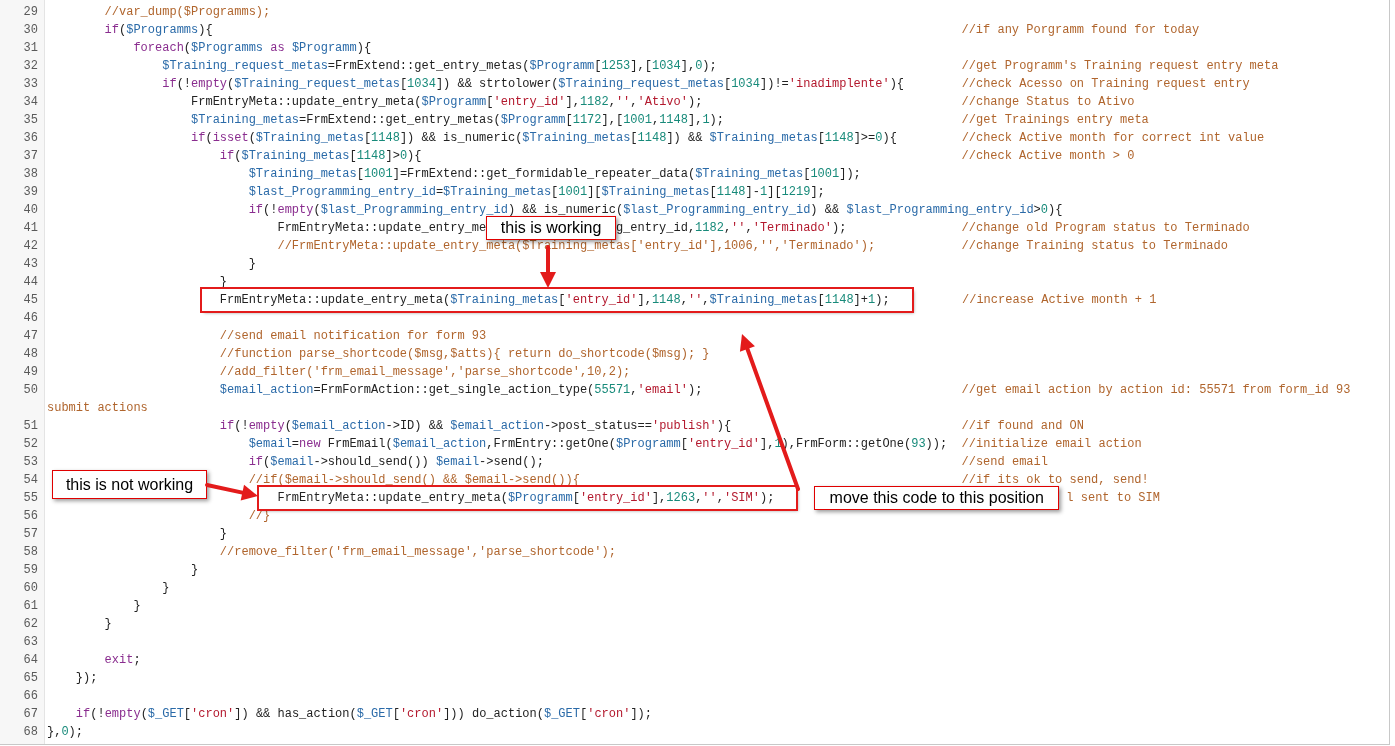  Describe the element at coordinates (544, 138) in the screenshot. I see `code-text: if(isset($Training_metas[1148]) && is_numeric($Training_metas[1148]) && $Training_metas[1148]>=0){` at that location.